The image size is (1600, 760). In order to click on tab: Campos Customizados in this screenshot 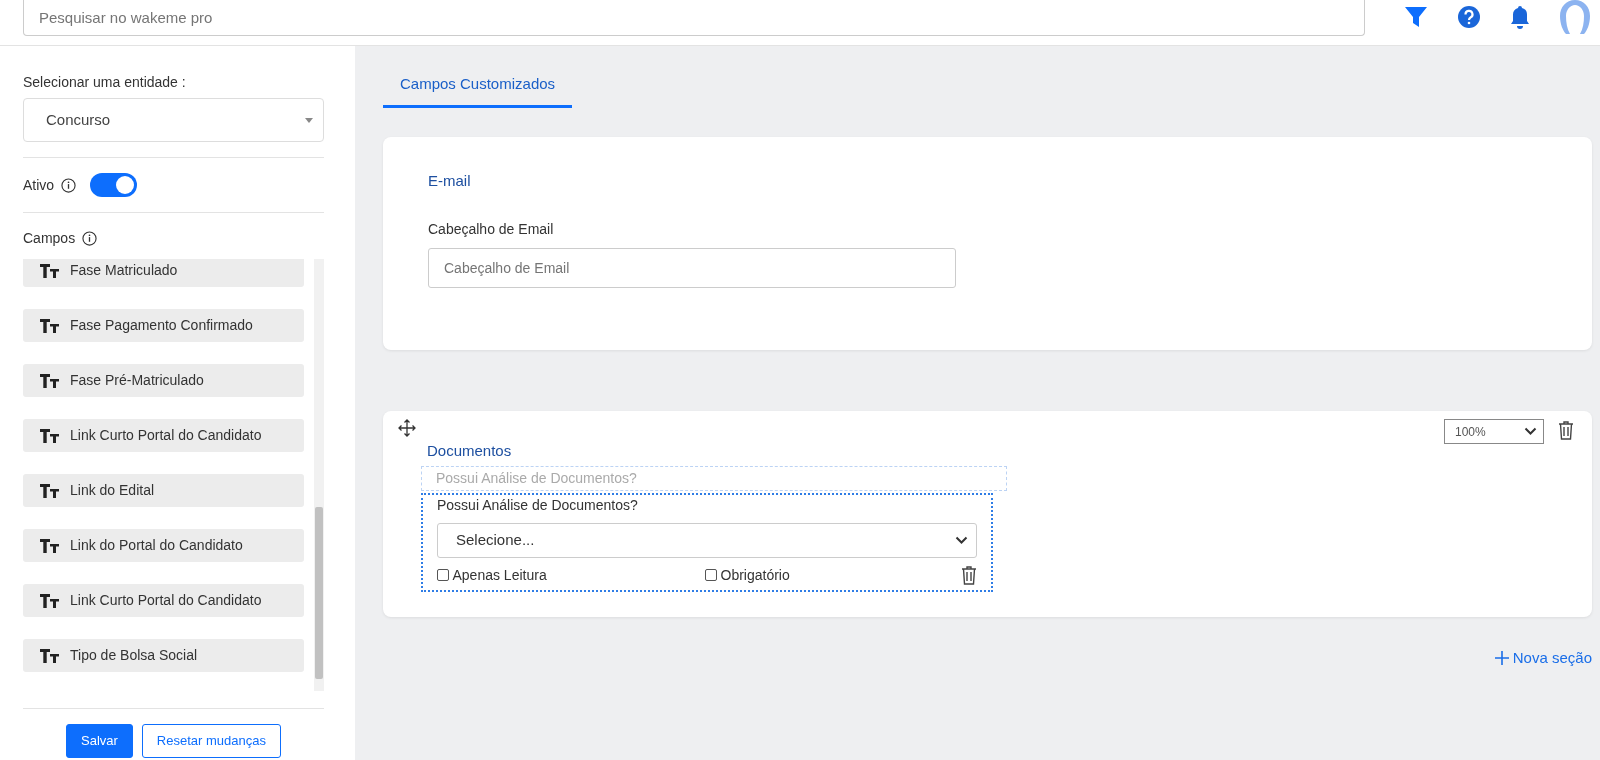, I will do `click(478, 87)`.